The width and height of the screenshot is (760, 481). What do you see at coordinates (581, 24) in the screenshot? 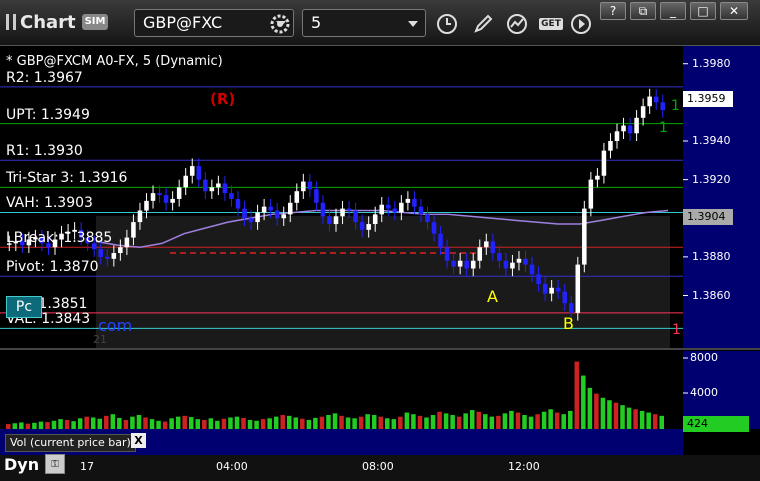
I see `play-forward-icon` at bounding box center [581, 24].